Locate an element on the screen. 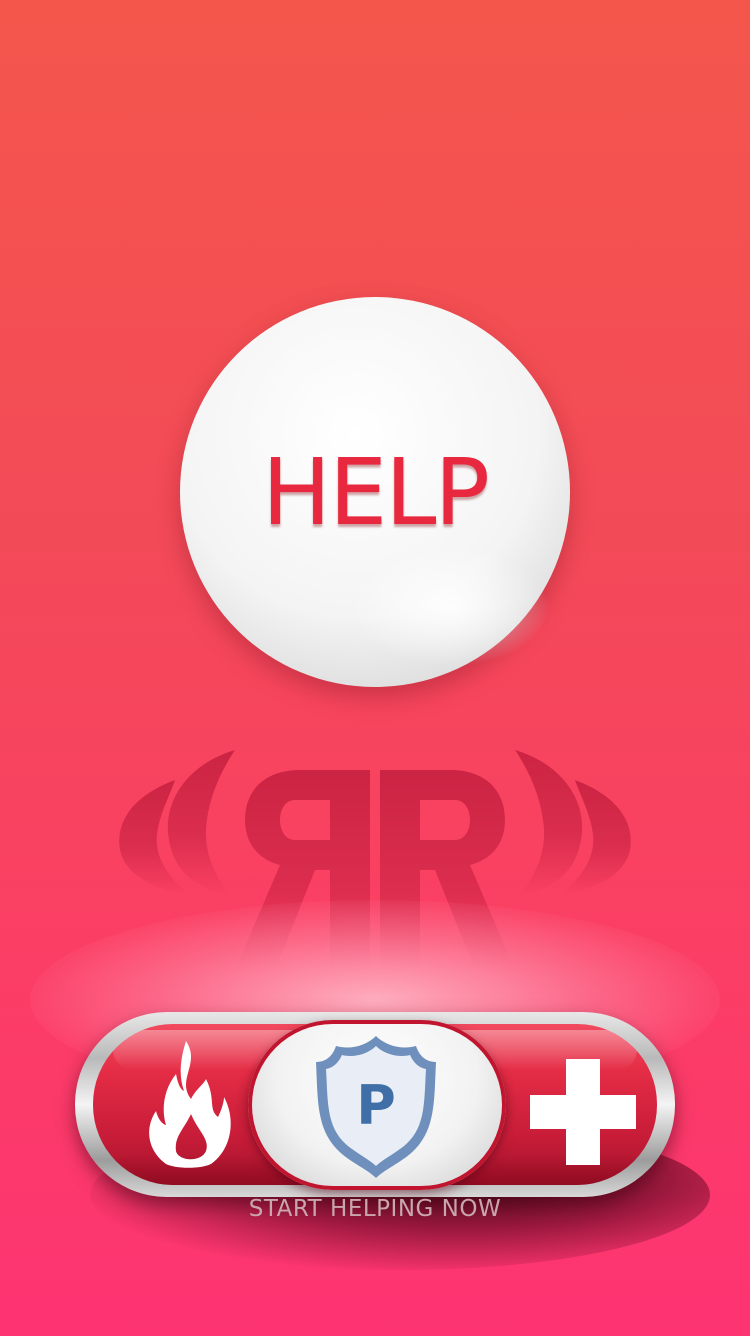 The width and height of the screenshot is (750, 1336). start-helping-hint: START HELPING NOW is located at coordinates (375, 1209).